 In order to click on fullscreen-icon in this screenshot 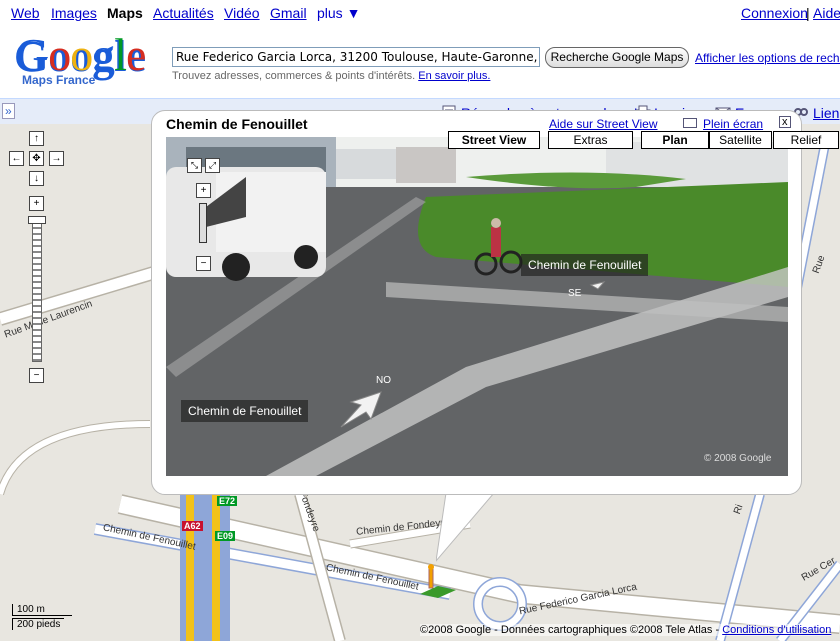, I will do `click(690, 123)`.